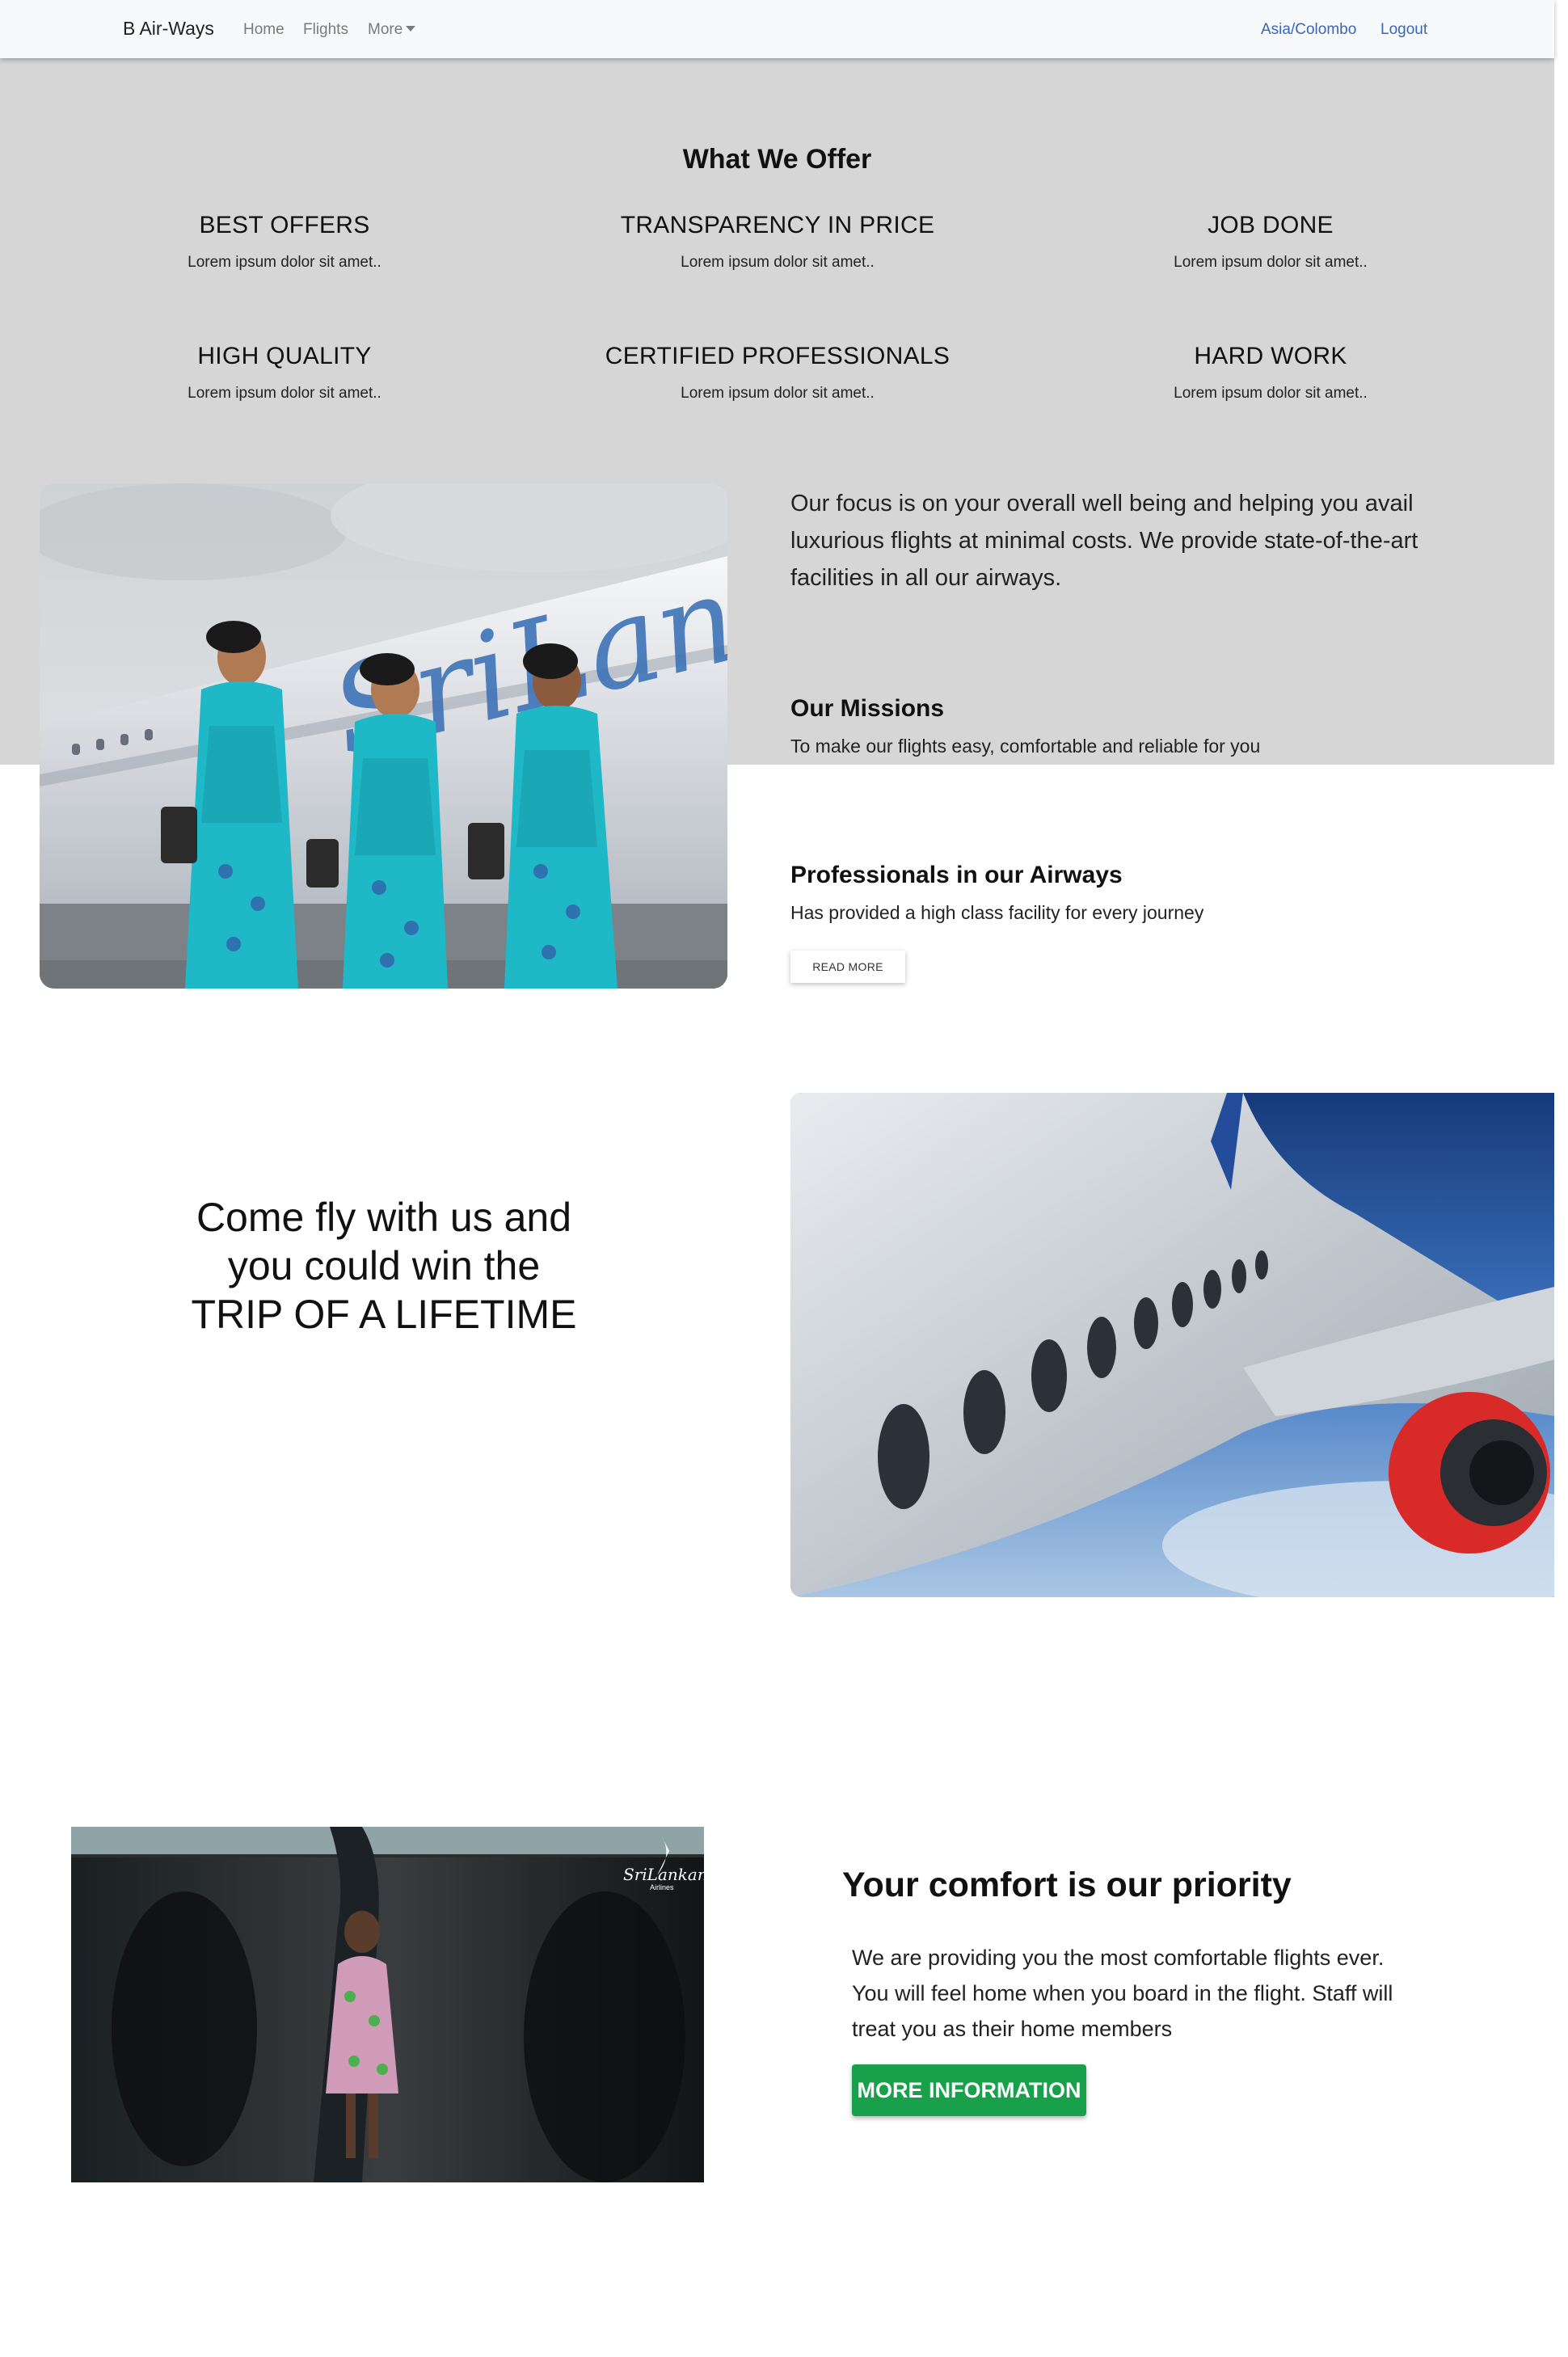  I want to click on feature-hard-work: HARD WORK Lorem ipsum dolor sit amet.., so click(1270, 373).